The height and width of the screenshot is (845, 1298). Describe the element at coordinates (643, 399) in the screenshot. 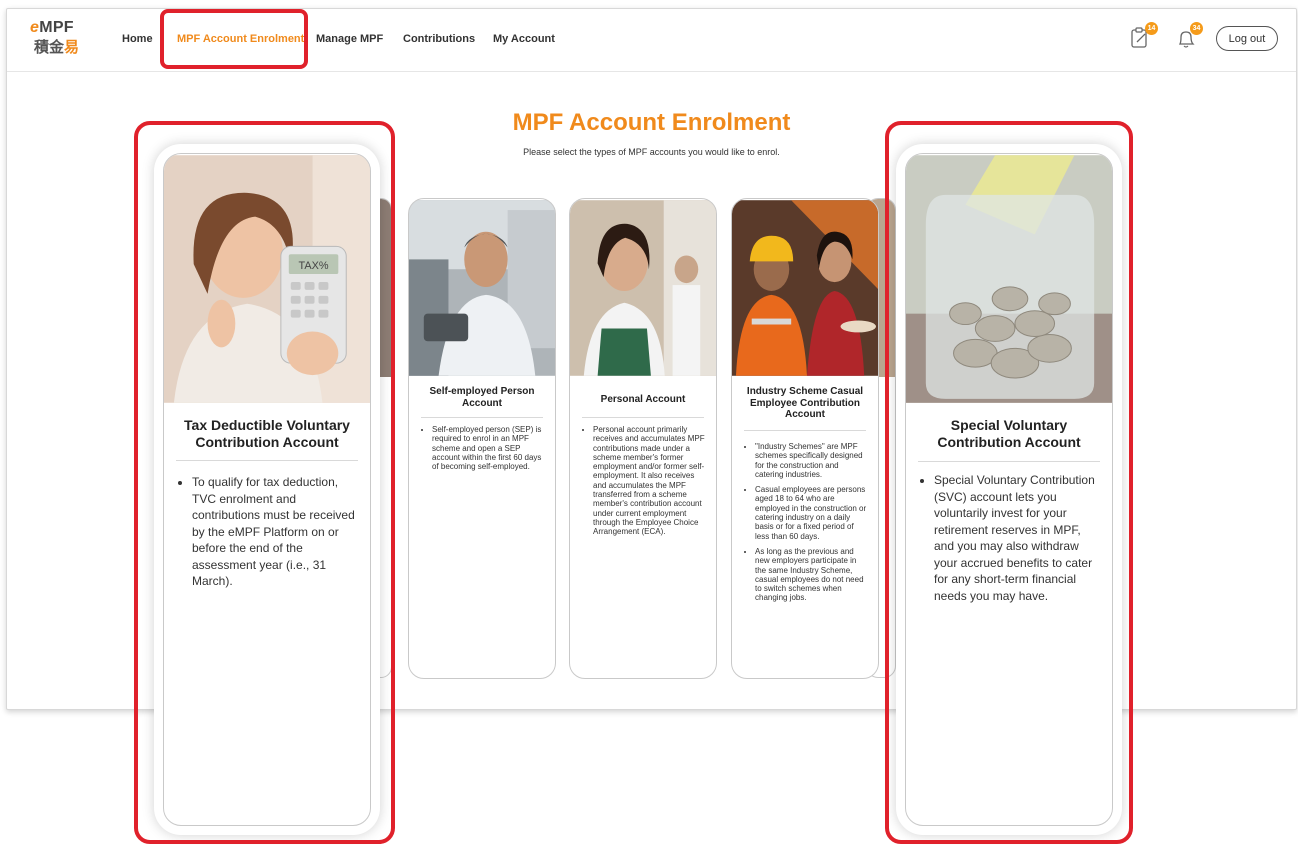

I see `card-title: Personal Account` at that location.